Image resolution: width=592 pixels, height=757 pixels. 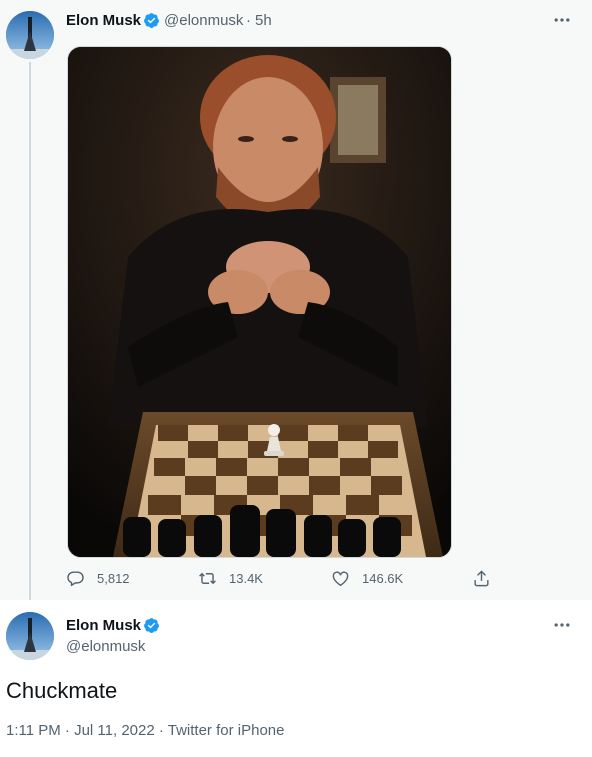 What do you see at coordinates (30, 331) in the screenshot?
I see `thread-line` at bounding box center [30, 331].